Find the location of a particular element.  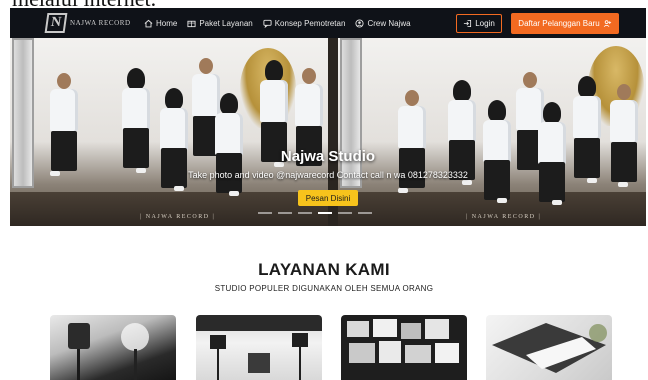

chat-icon is located at coordinates (267, 23).